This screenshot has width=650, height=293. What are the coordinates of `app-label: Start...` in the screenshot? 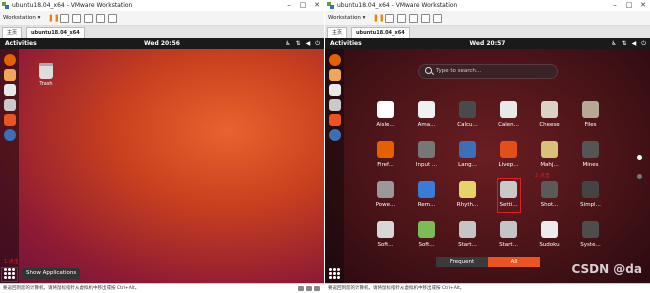 It's located at (508, 245).